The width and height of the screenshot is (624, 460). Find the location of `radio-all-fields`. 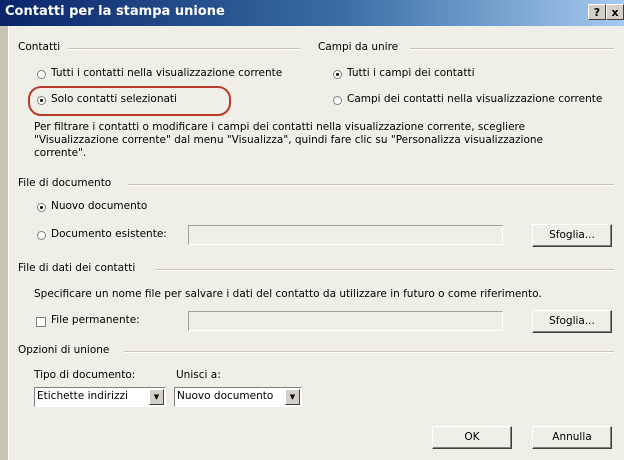

radio-all-fields is located at coordinates (337, 74).